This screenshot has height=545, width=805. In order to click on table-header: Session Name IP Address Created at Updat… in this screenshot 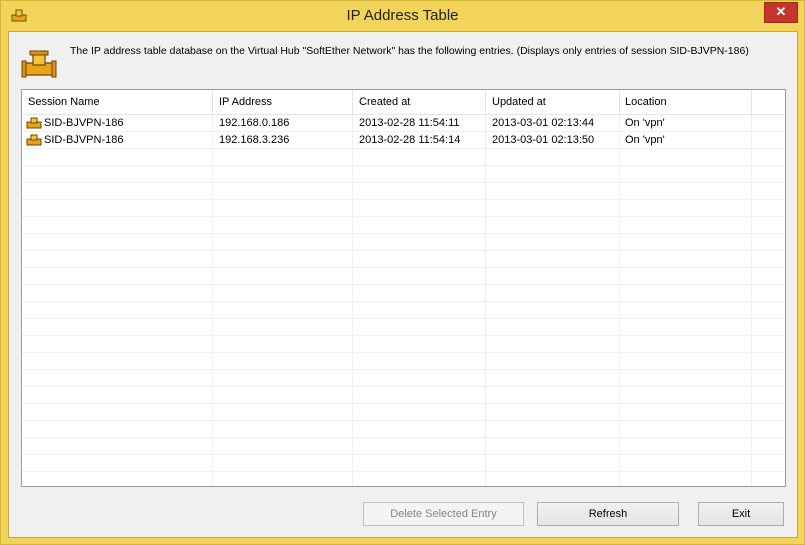, I will do `click(403, 102)`.